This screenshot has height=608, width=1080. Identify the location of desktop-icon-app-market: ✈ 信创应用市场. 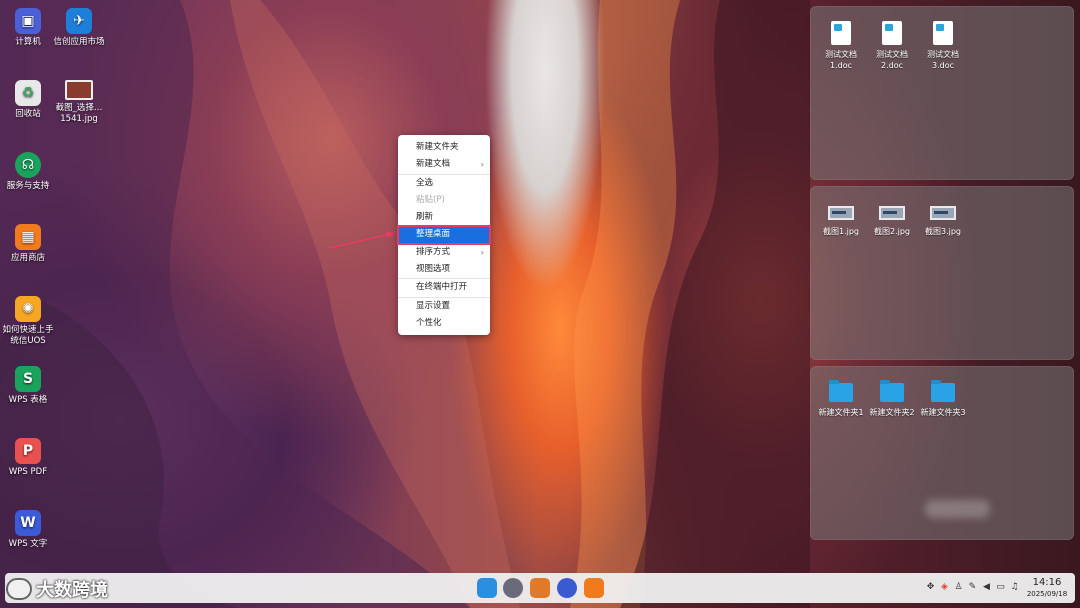
(79, 28).